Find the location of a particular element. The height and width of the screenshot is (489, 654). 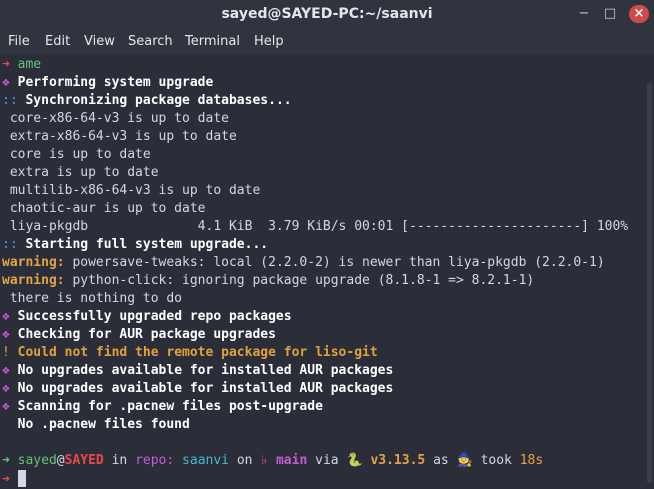

terminal-text: saanvi is located at coordinates (205, 460).